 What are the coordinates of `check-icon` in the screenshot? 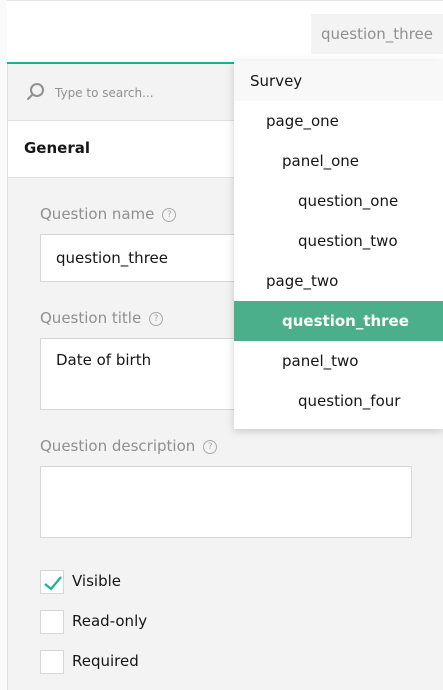 It's located at (53, 583).